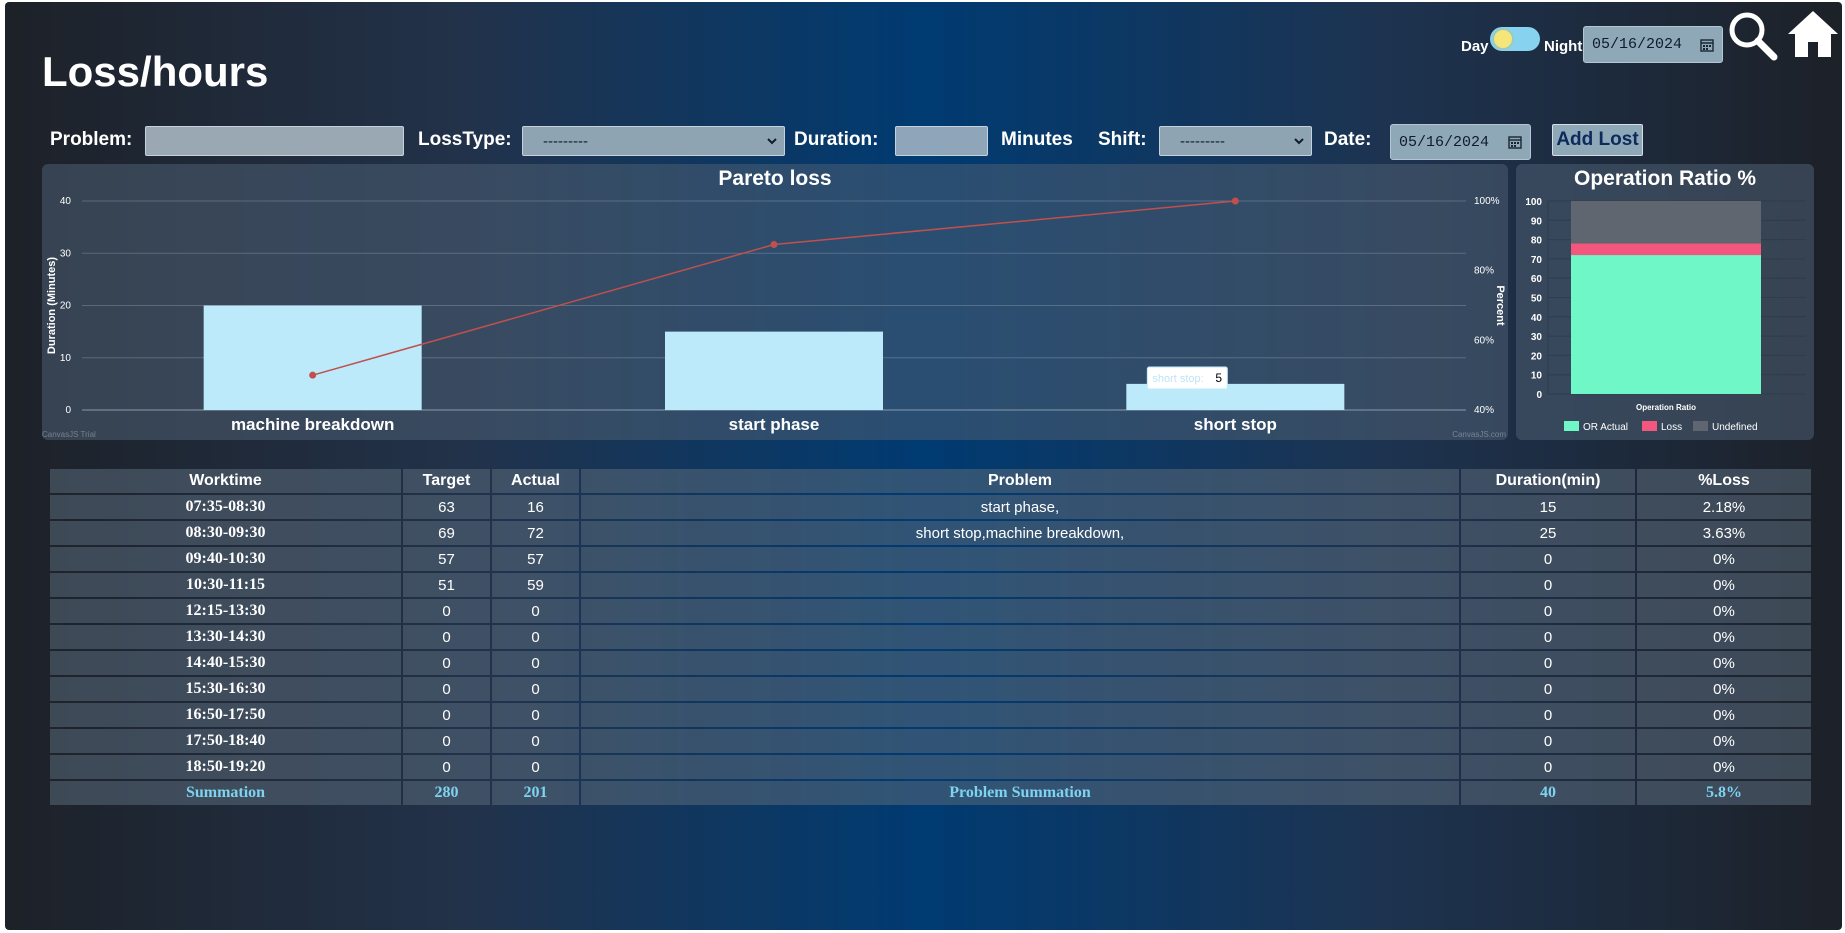 The height and width of the screenshot is (933, 1845). Describe the element at coordinates (225, 793) in the screenshot. I see `summary-worktime-cell: Summation` at that location.